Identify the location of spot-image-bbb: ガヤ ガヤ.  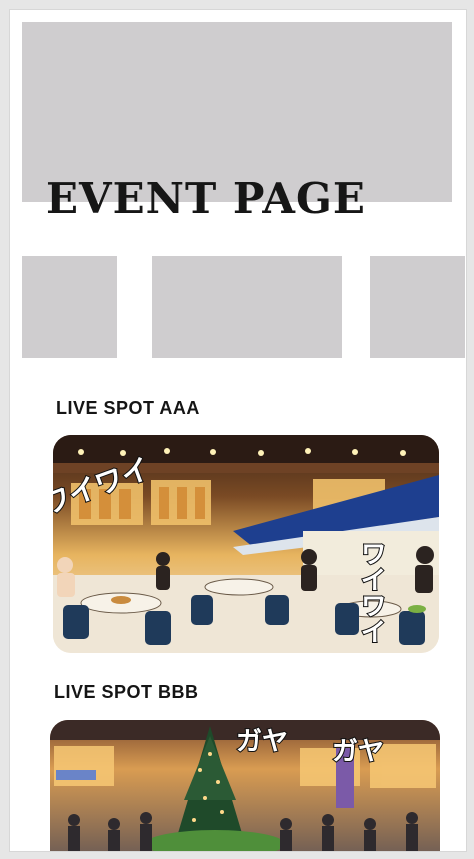
(245, 785).